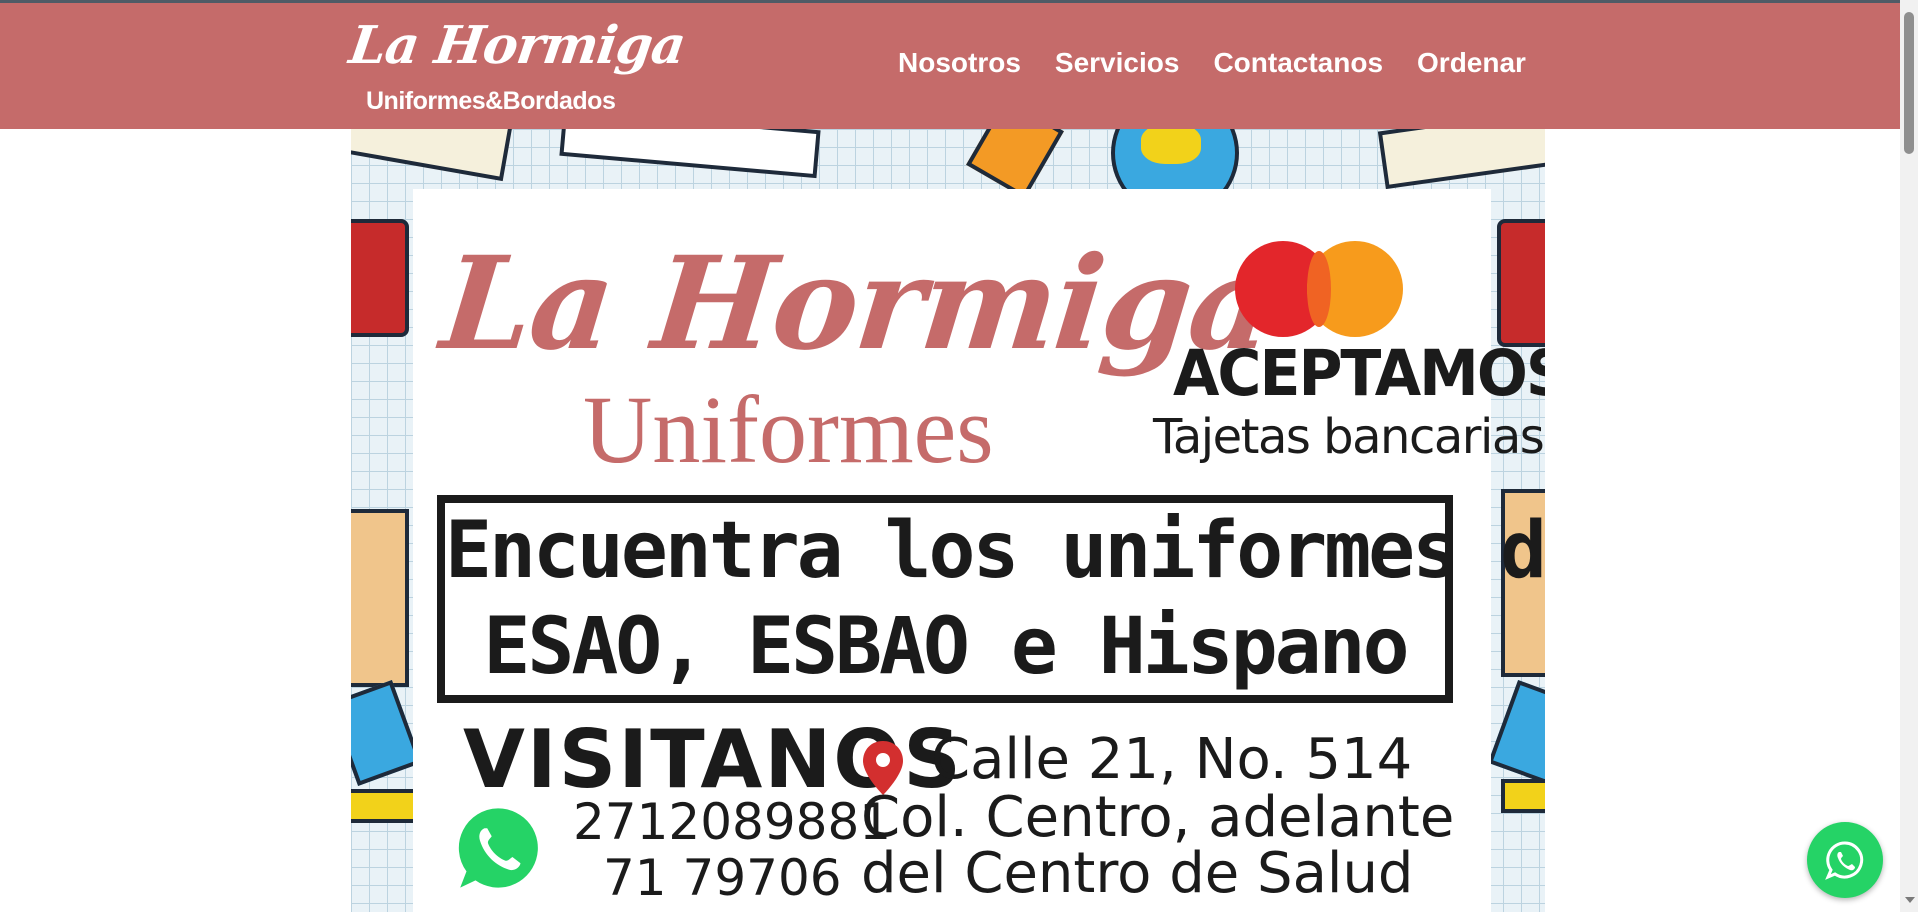 This screenshot has height=912, width=1918. I want to click on nav-link-nosotros: Nosotros, so click(959, 63).